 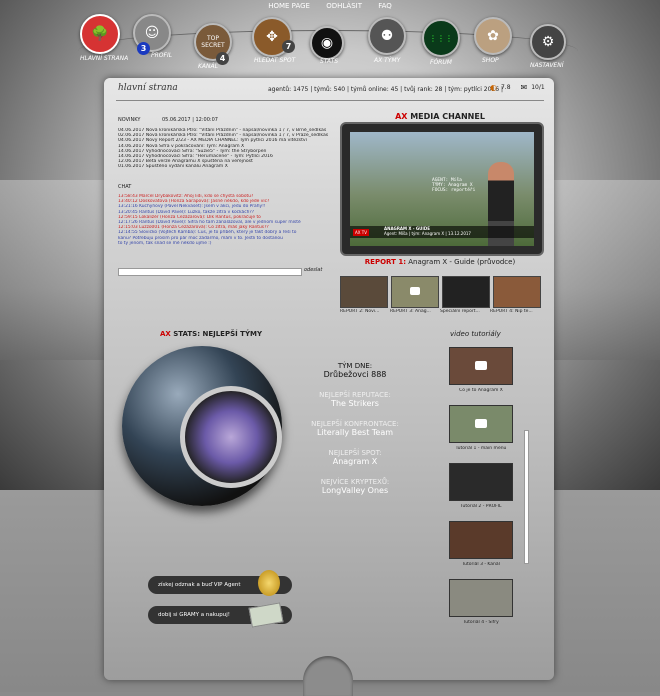 I want to click on tutorials-scrollbar, so click(x=526, y=497).